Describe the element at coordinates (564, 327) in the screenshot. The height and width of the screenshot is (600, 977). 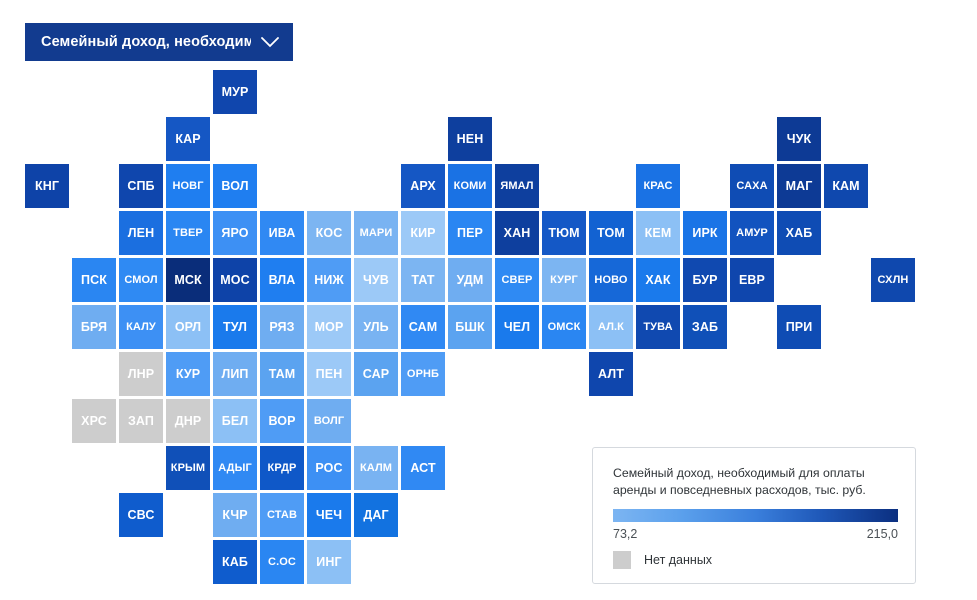
I see `region-tile: ОМСК` at that location.